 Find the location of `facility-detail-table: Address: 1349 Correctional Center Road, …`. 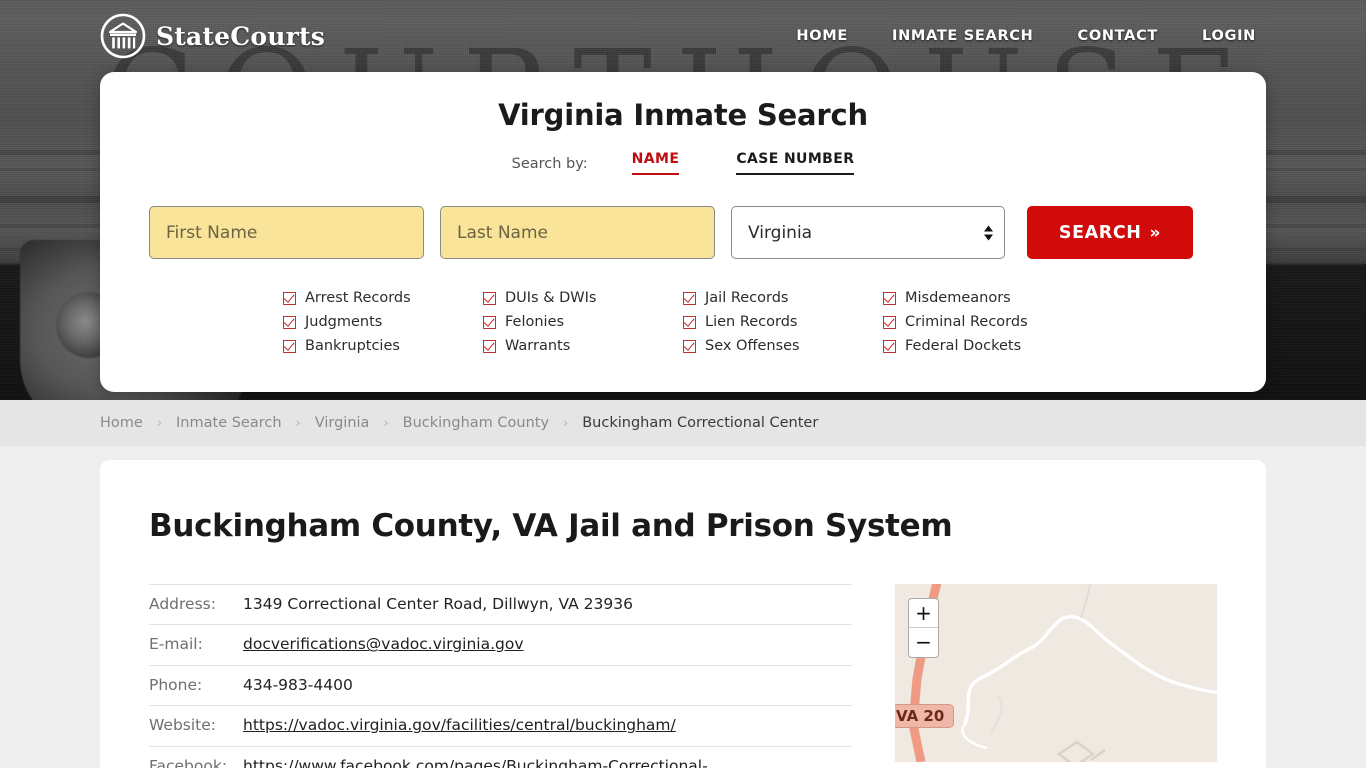

facility-detail-table: Address: 1349 Correctional Center Road, … is located at coordinates (500, 675).